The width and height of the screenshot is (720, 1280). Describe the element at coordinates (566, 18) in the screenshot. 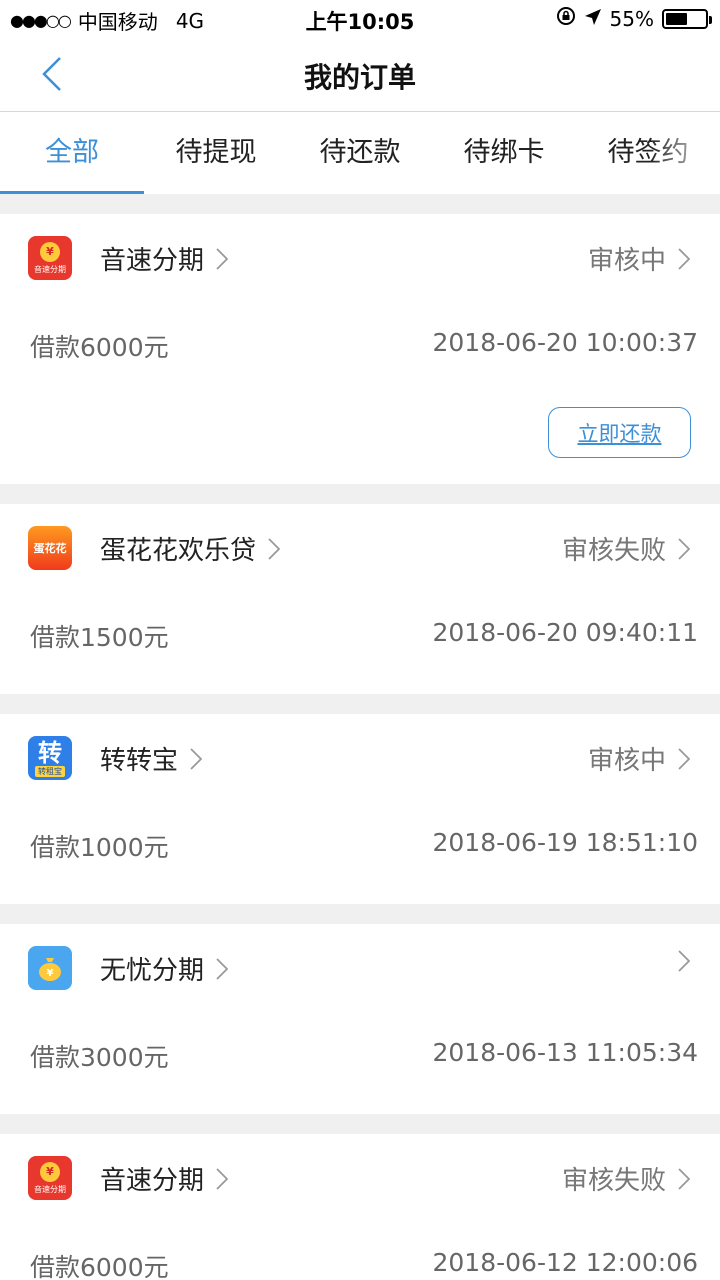

I see `rotation-lock-icon` at that location.